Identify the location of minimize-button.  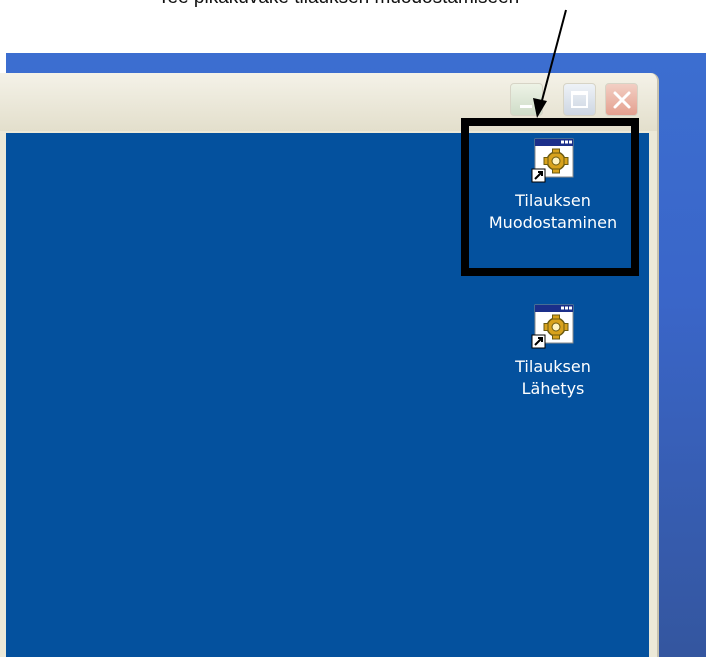
(526, 99).